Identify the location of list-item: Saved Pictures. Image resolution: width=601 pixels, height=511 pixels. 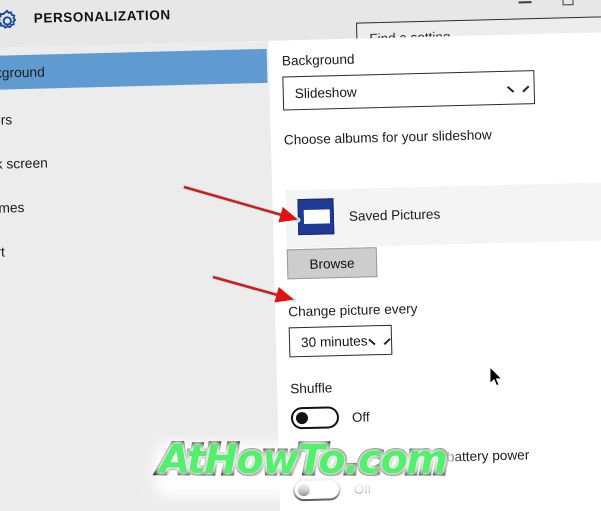
(368, 216).